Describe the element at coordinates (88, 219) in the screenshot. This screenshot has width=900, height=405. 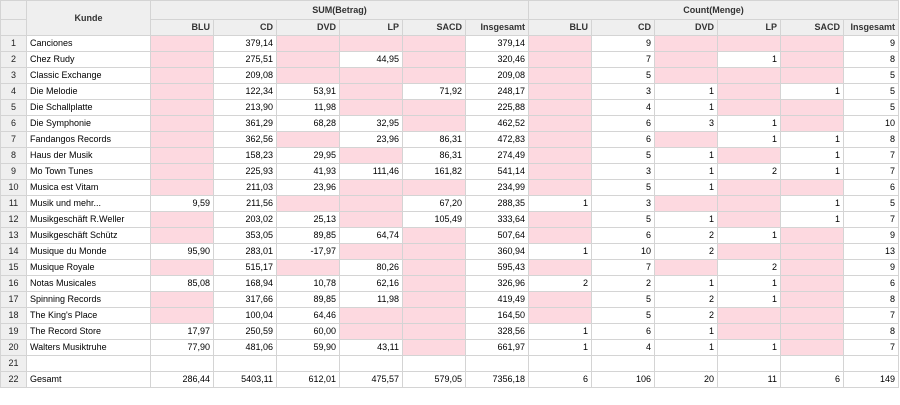
I see `customer-name-cell: Musikgeschäft R.Weller` at that location.